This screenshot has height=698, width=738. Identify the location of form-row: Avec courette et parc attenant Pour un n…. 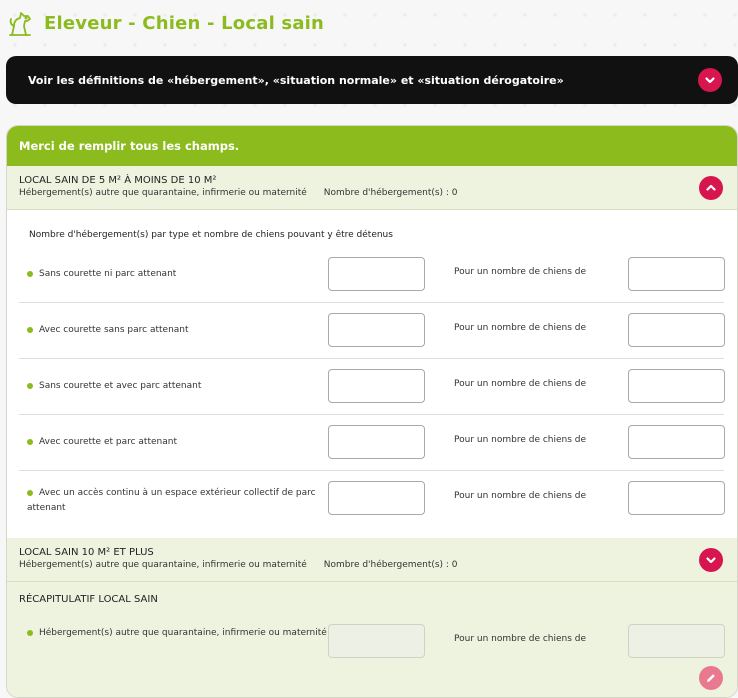
(372, 443).